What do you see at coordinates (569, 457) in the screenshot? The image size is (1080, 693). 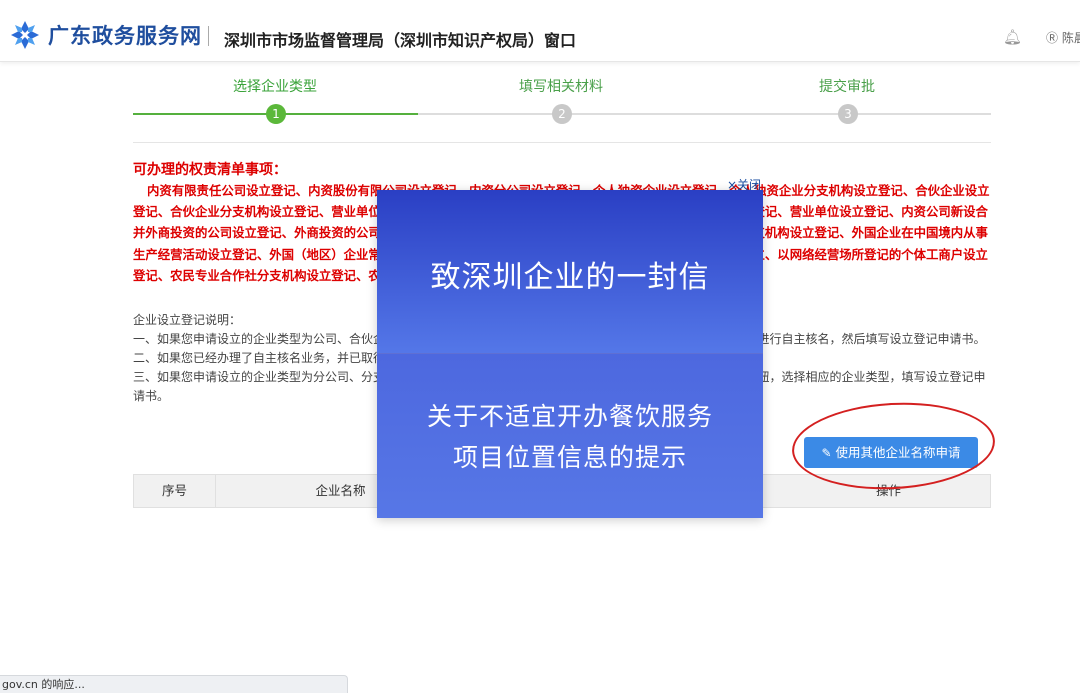 I see `popup-subtitle-line-2: 项目位置信息的提示` at bounding box center [569, 457].